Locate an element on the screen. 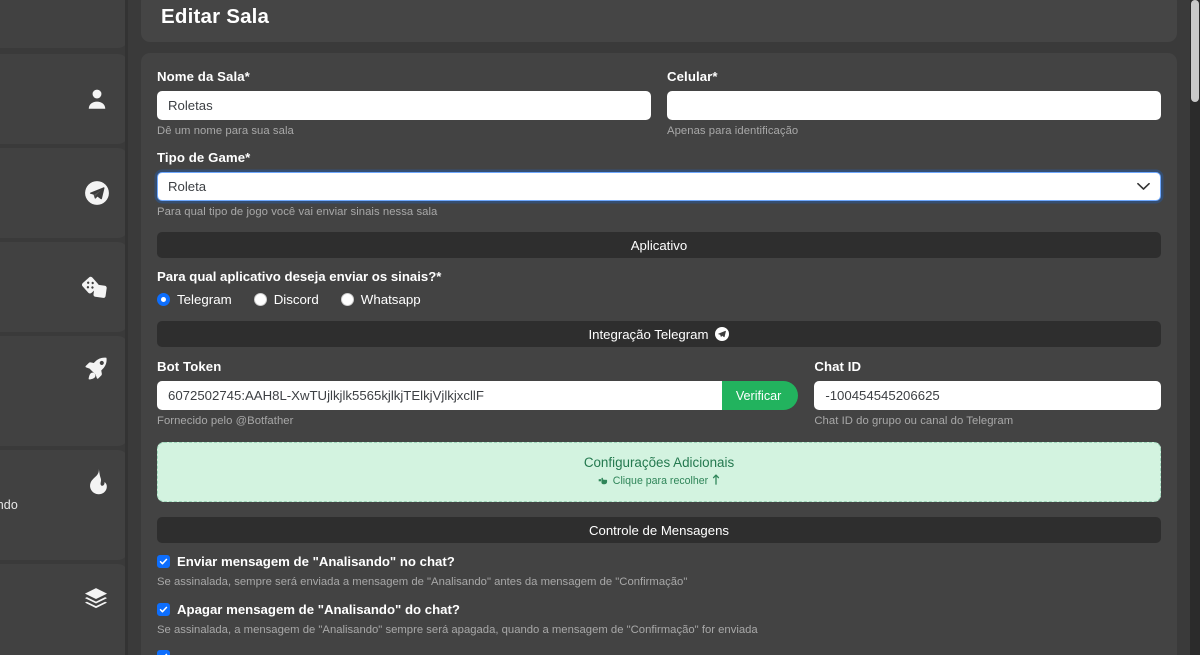  radio-telegram: Telegram is located at coordinates (194, 299).